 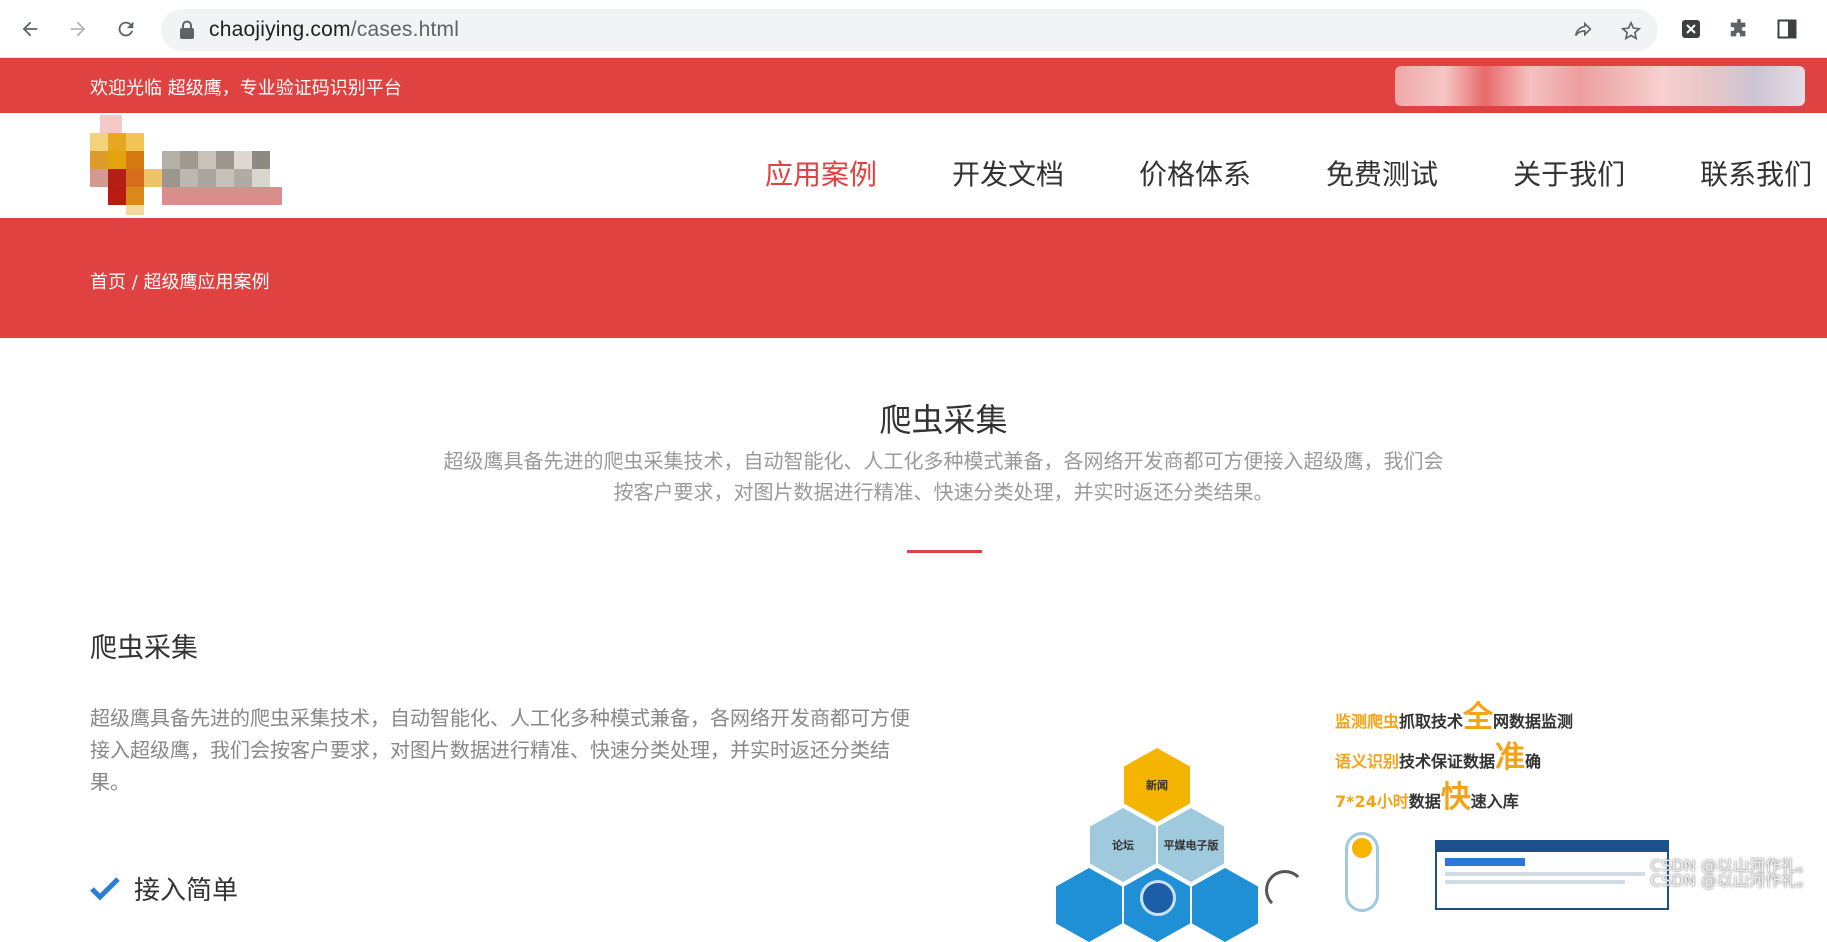 What do you see at coordinates (1427, 797) in the screenshot?
I see `illus-line-3: 7*24小时数据快速入库` at bounding box center [1427, 797].